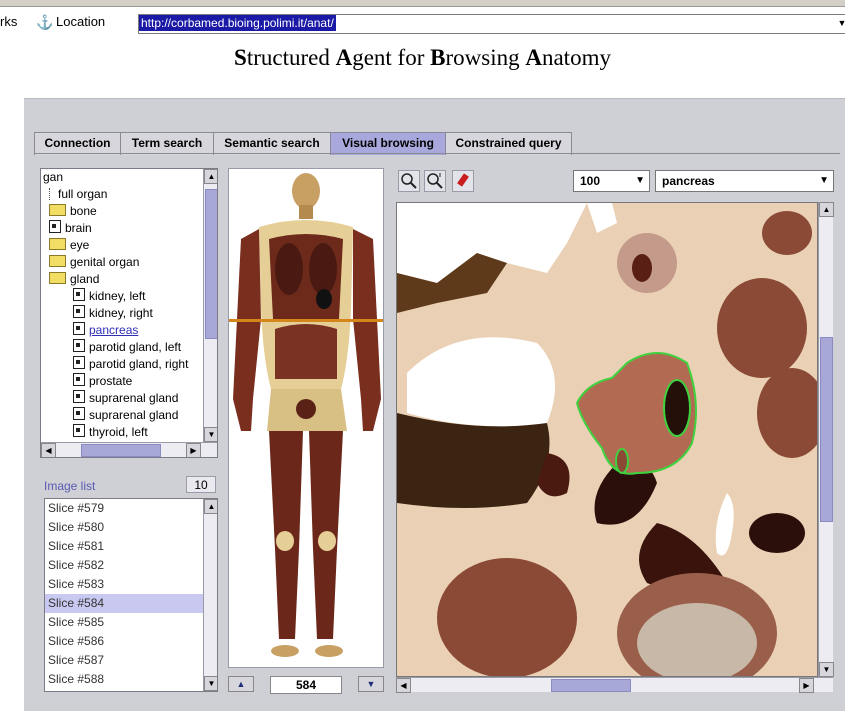 This screenshot has height=711, width=845. What do you see at coordinates (291, 57) in the screenshot?
I see `title-text: tructured` at bounding box center [291, 57].